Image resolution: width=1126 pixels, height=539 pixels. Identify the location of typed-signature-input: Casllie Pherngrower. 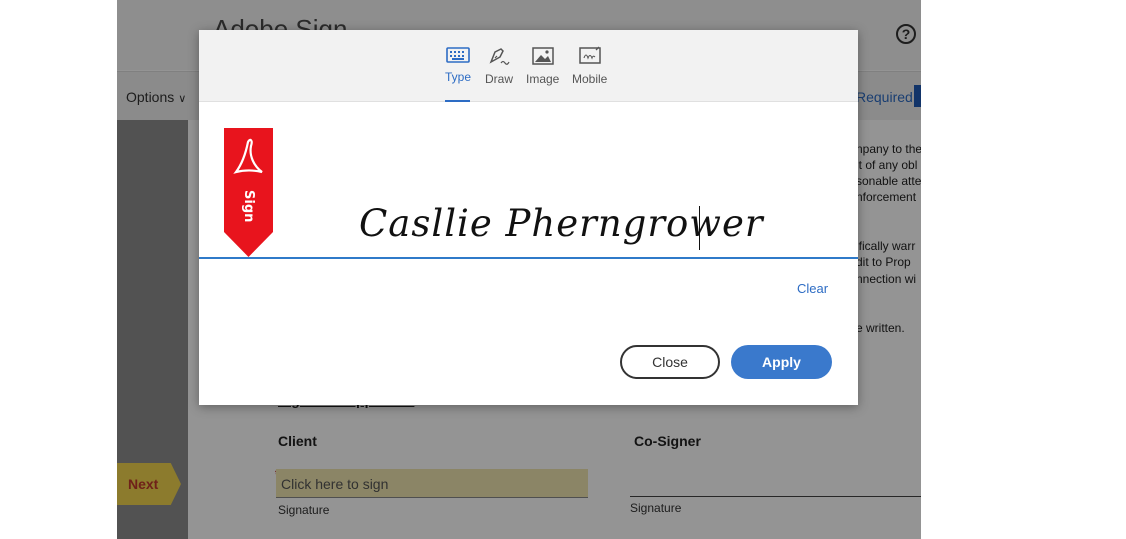
(561, 223).